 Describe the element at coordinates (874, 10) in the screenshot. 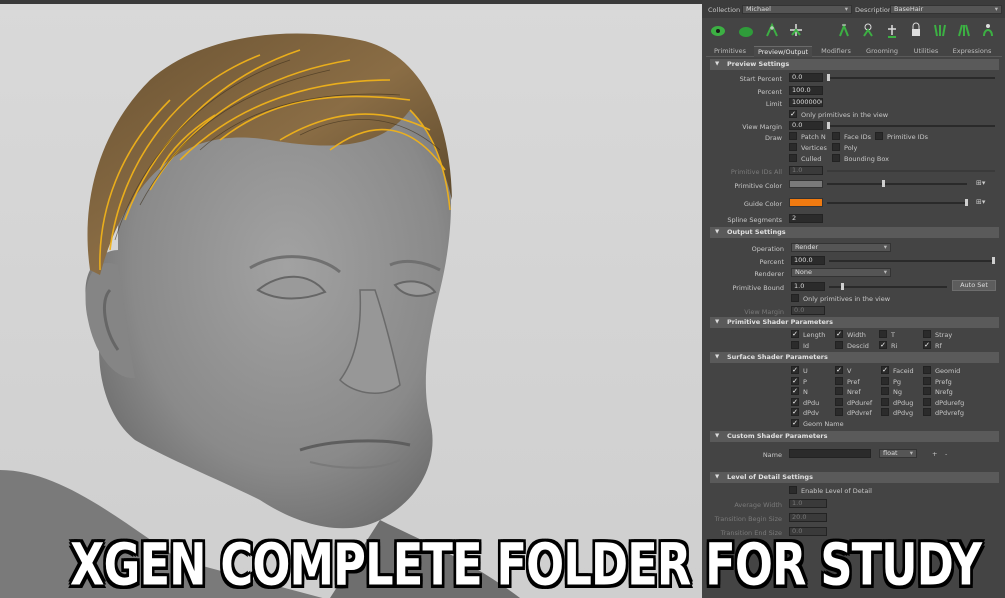

I see `description-label: Description` at that location.